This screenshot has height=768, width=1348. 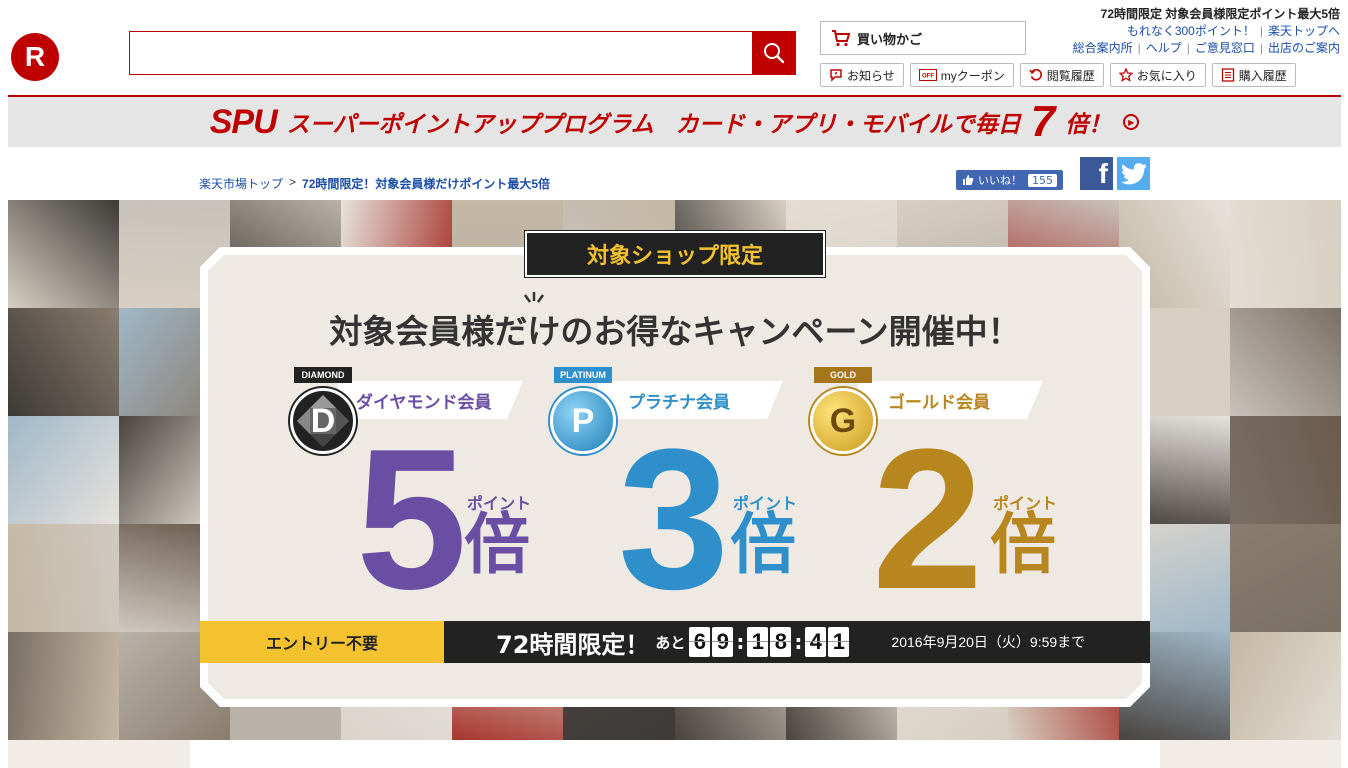 What do you see at coordinates (836, 75) in the screenshot?
I see `notice-icon` at bounding box center [836, 75].